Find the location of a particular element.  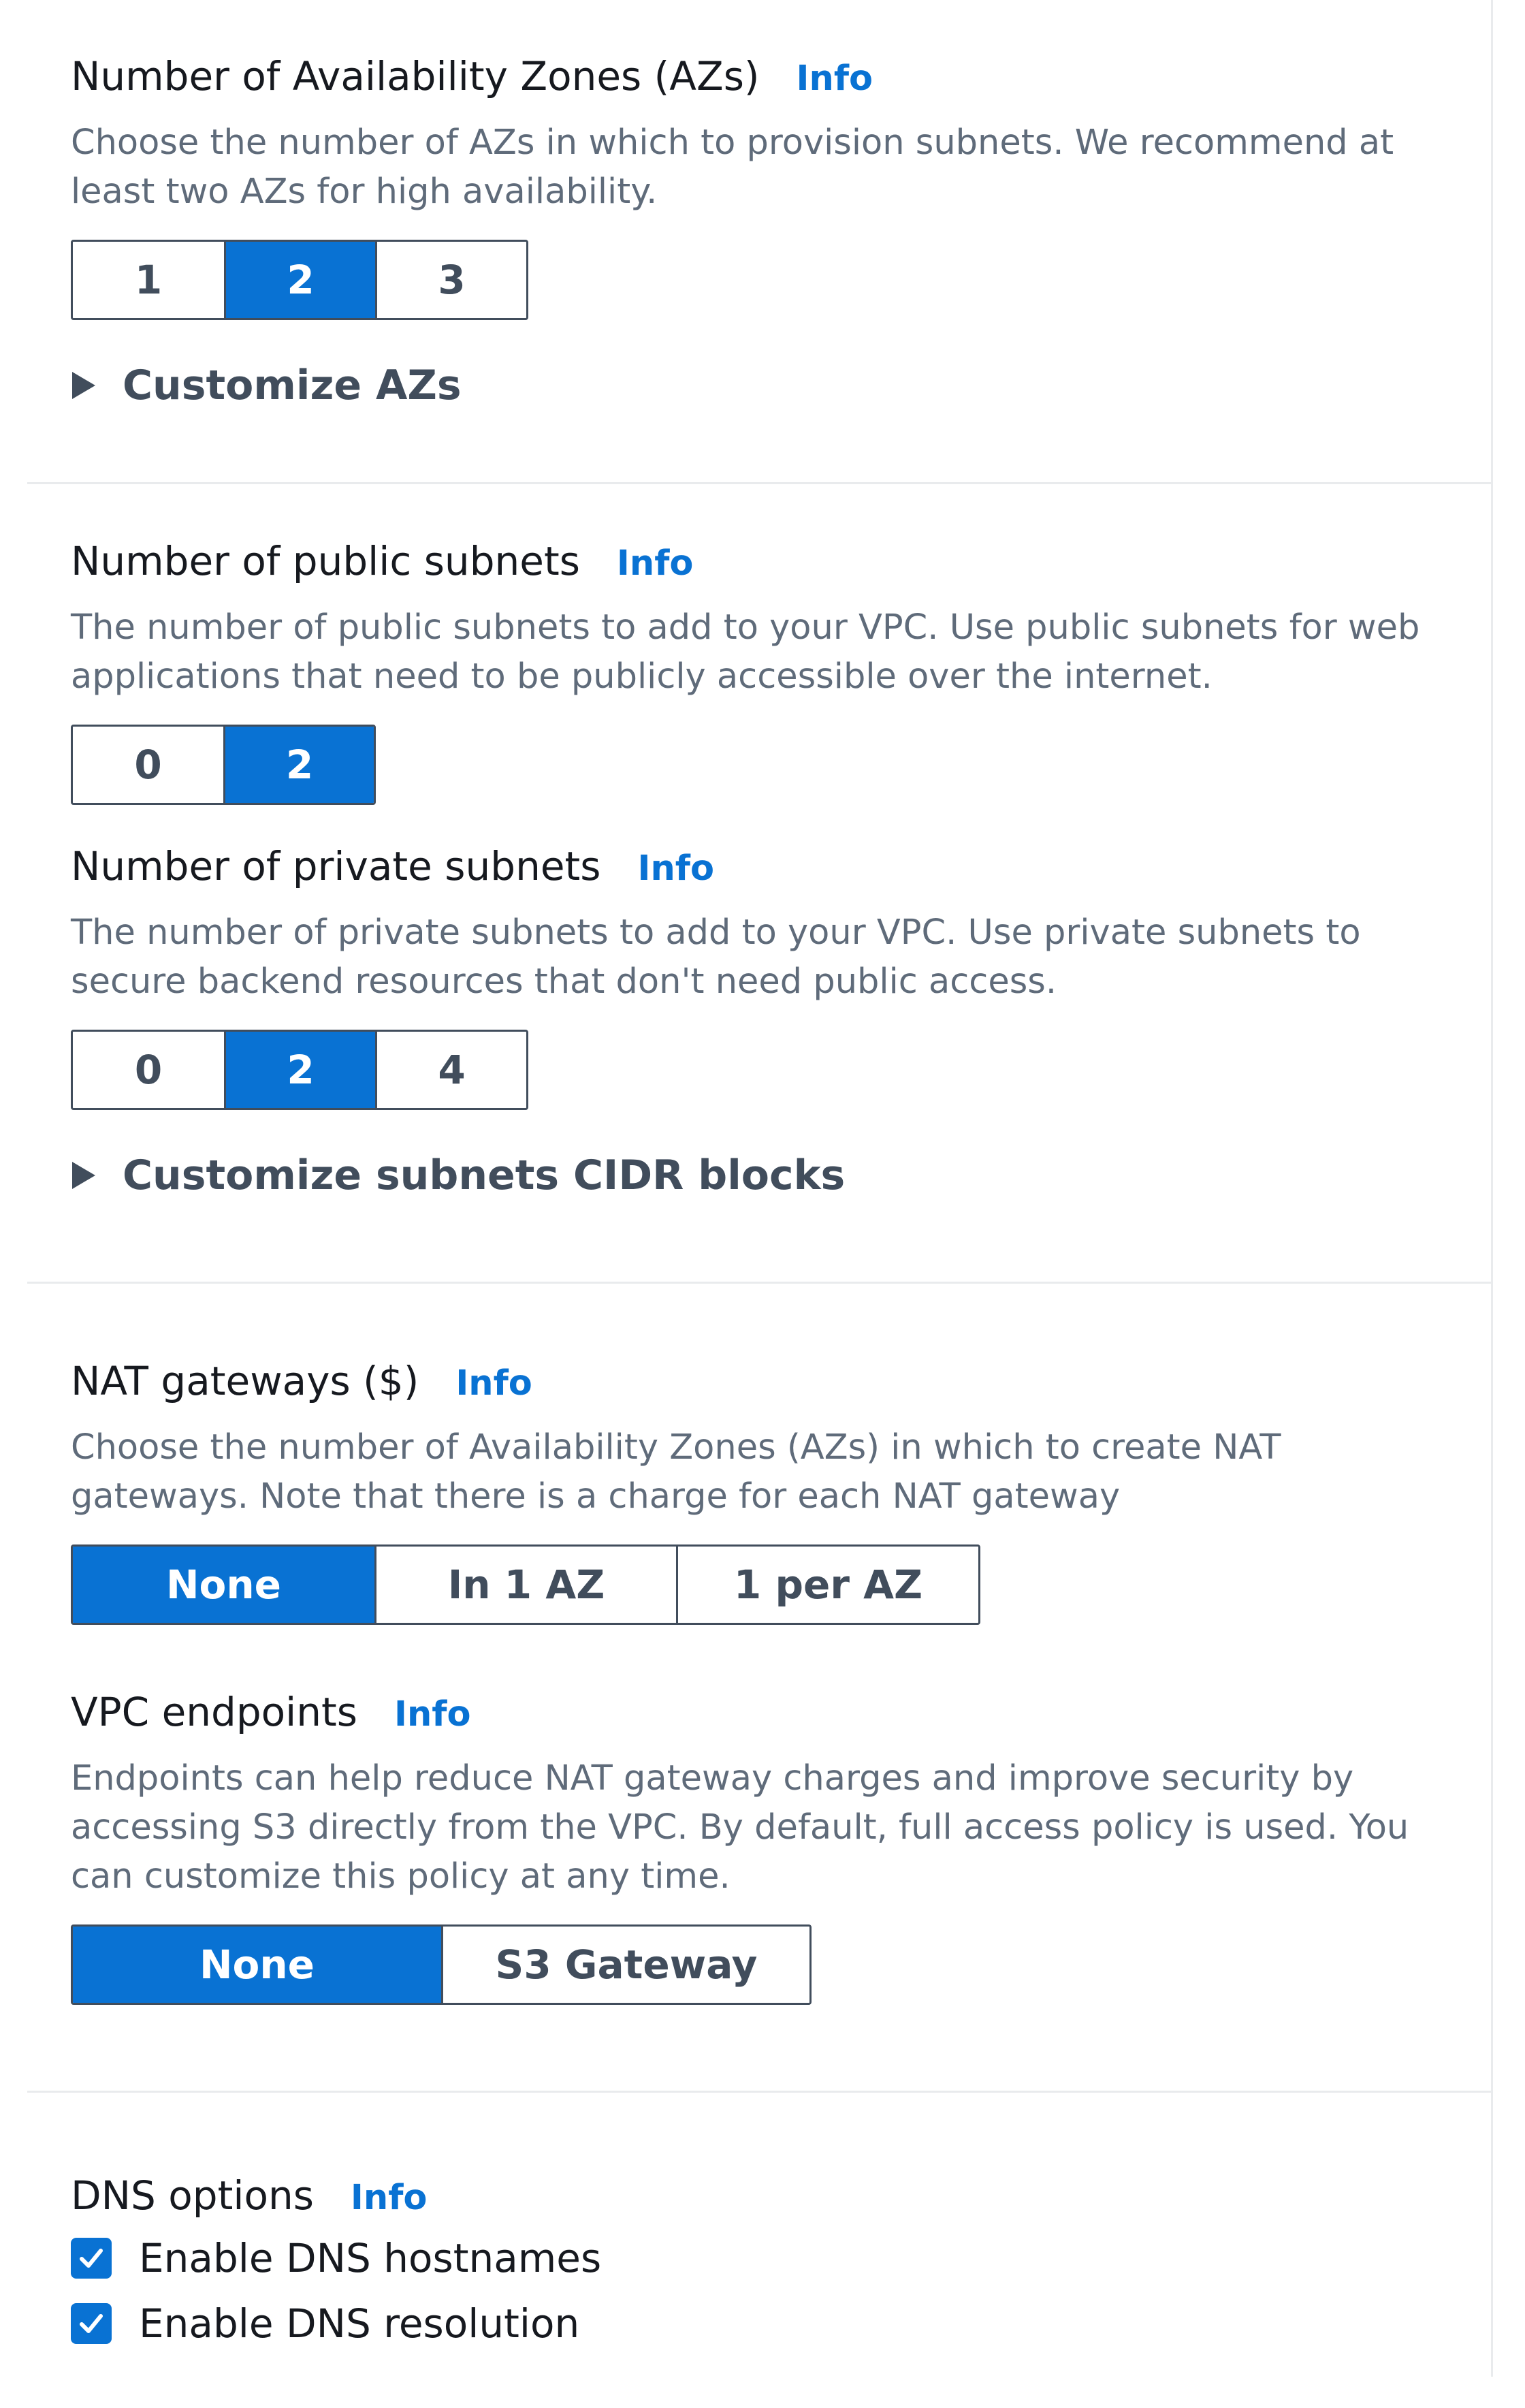

customize-cidr-label: Customize subnets CIDR blocks is located at coordinates (484, 1176).